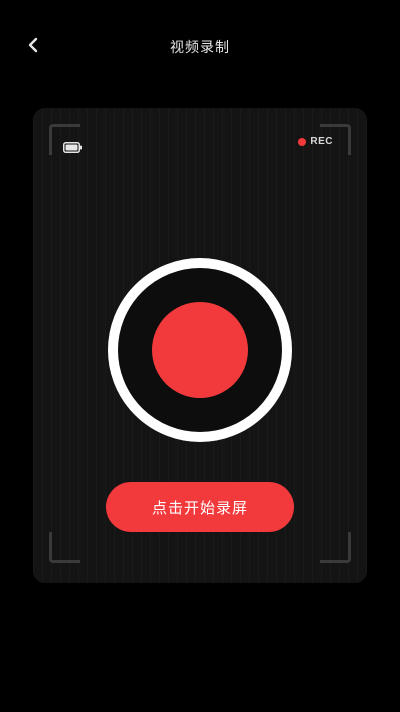  I want to click on frame-corner-bottom-right, so click(335, 547).